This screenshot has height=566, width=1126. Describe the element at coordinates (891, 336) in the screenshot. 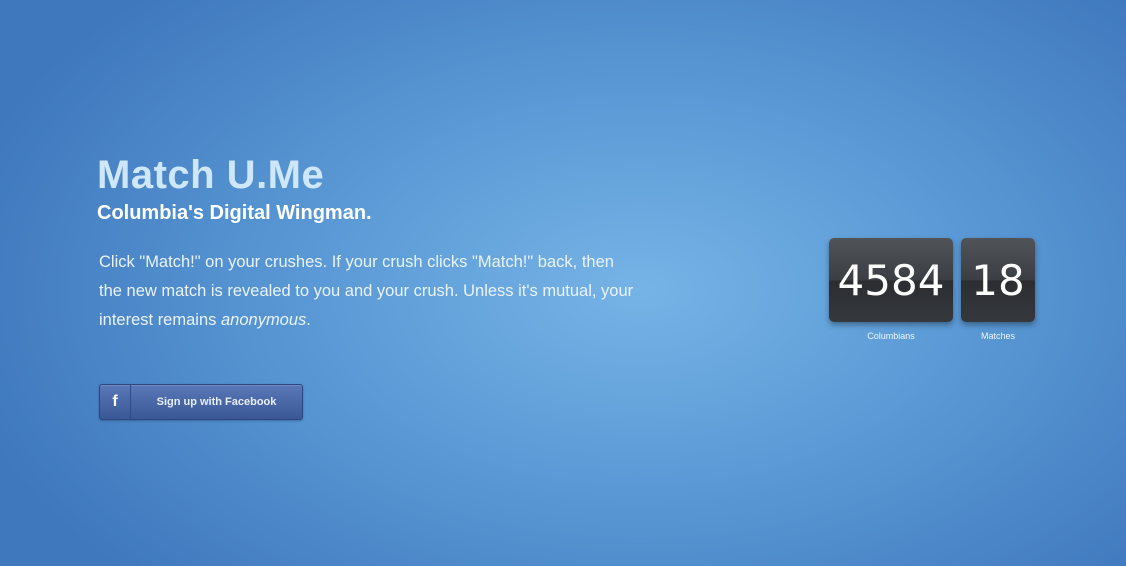

I see `columbians-label: Columbians` at that location.